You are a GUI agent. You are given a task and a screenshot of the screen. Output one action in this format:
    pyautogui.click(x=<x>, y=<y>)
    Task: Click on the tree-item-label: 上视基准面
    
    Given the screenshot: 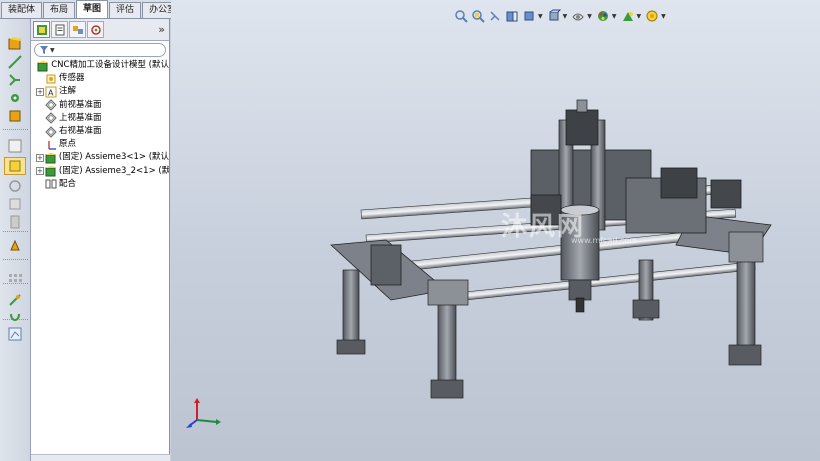 What is the action you would take?
    pyautogui.click(x=80, y=117)
    